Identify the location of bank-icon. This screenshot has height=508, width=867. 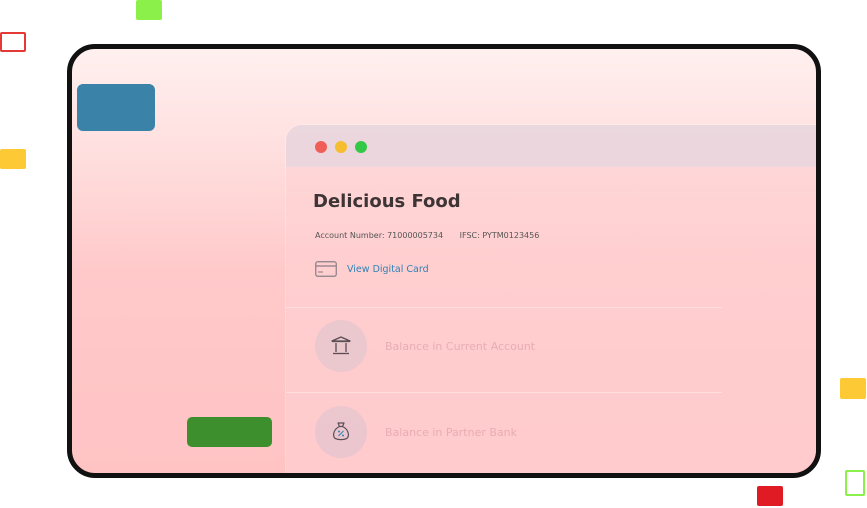
(341, 346).